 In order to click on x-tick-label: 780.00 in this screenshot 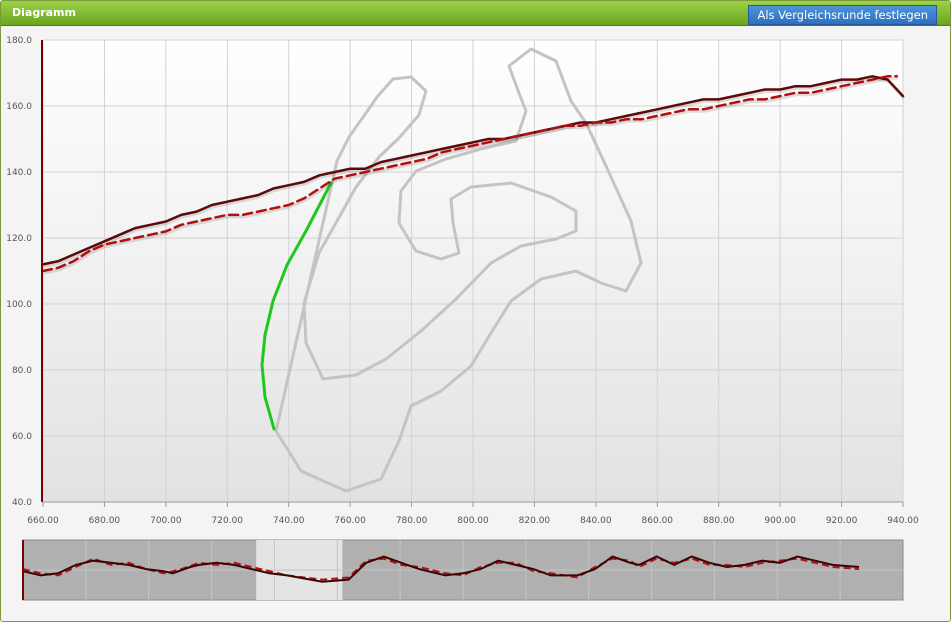, I will do `click(412, 521)`.